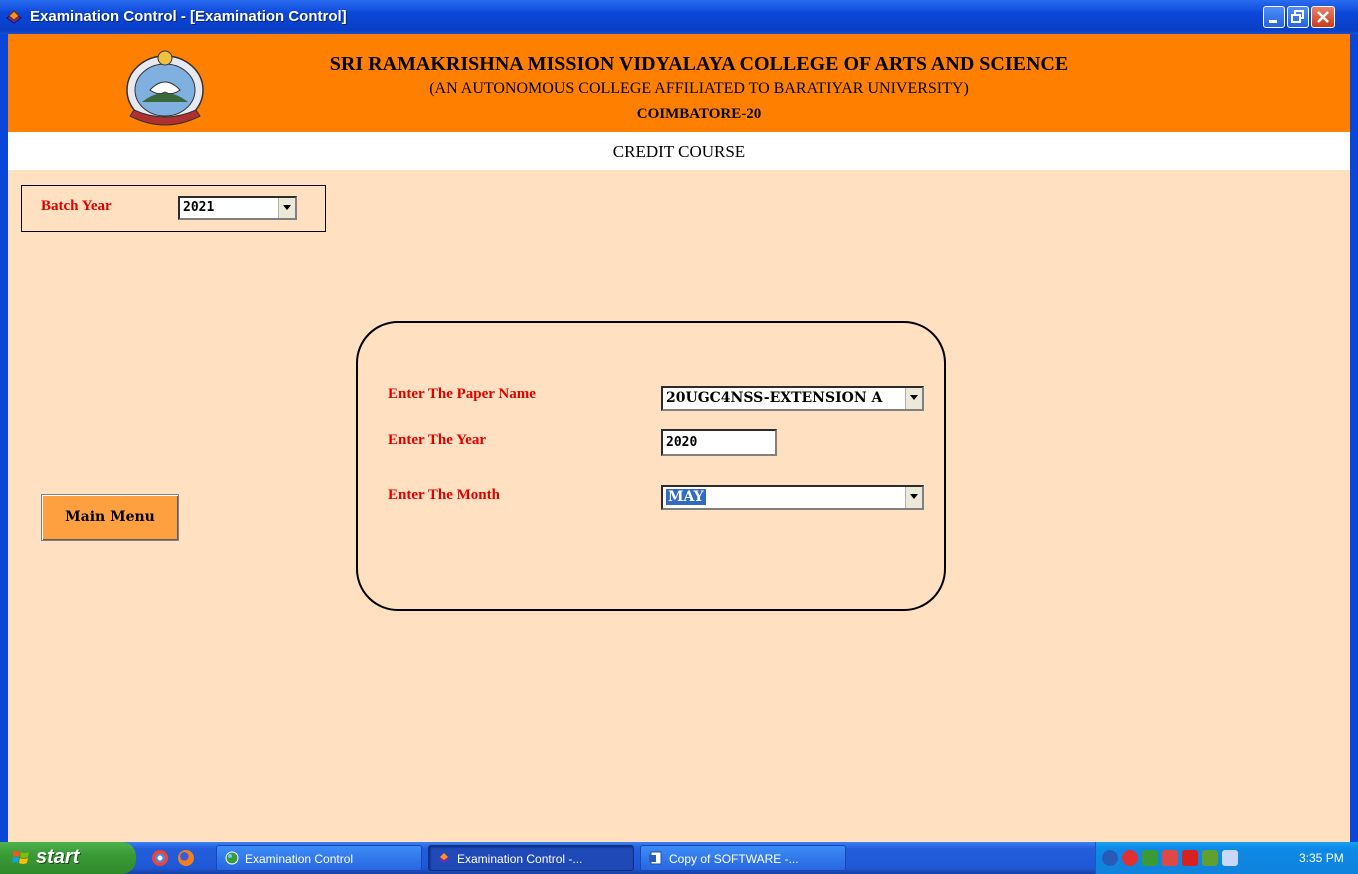 The height and width of the screenshot is (874, 1358). I want to click on close-button, so click(1323, 17).